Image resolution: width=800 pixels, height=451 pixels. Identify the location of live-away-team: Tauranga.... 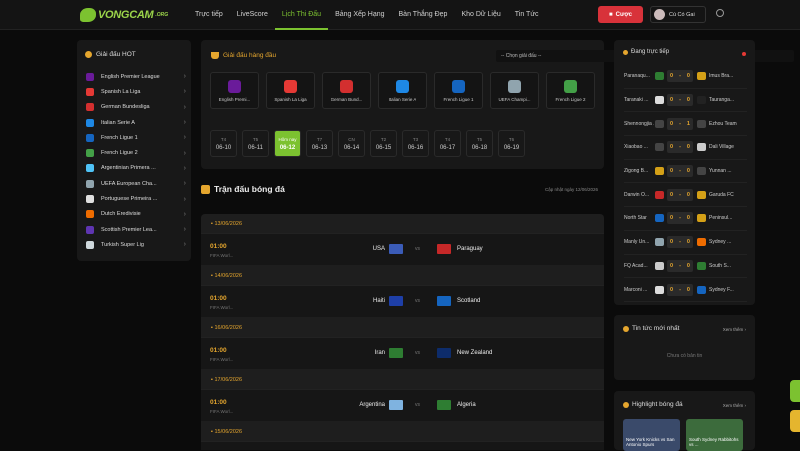
(722, 100).